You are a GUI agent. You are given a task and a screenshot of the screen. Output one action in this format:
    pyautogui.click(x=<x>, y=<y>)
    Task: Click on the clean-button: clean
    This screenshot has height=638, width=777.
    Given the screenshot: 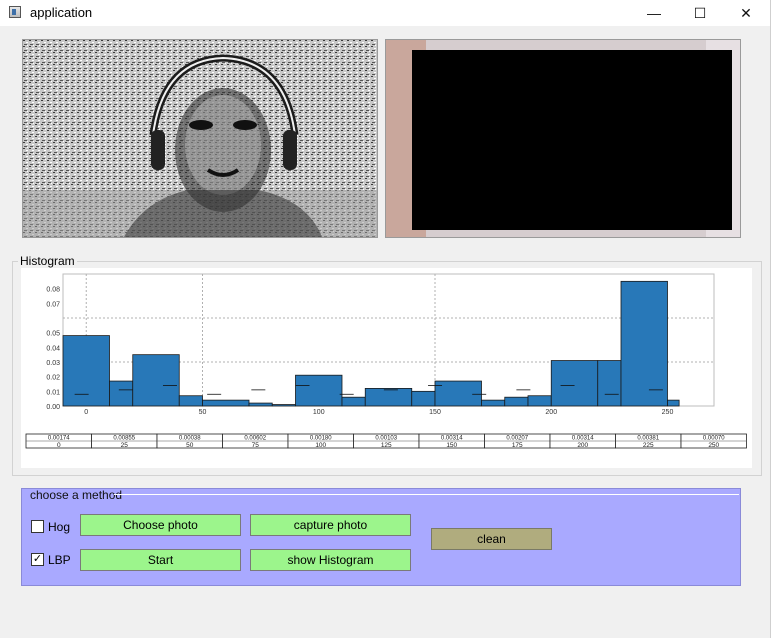 What is the action you would take?
    pyautogui.click(x=491, y=539)
    